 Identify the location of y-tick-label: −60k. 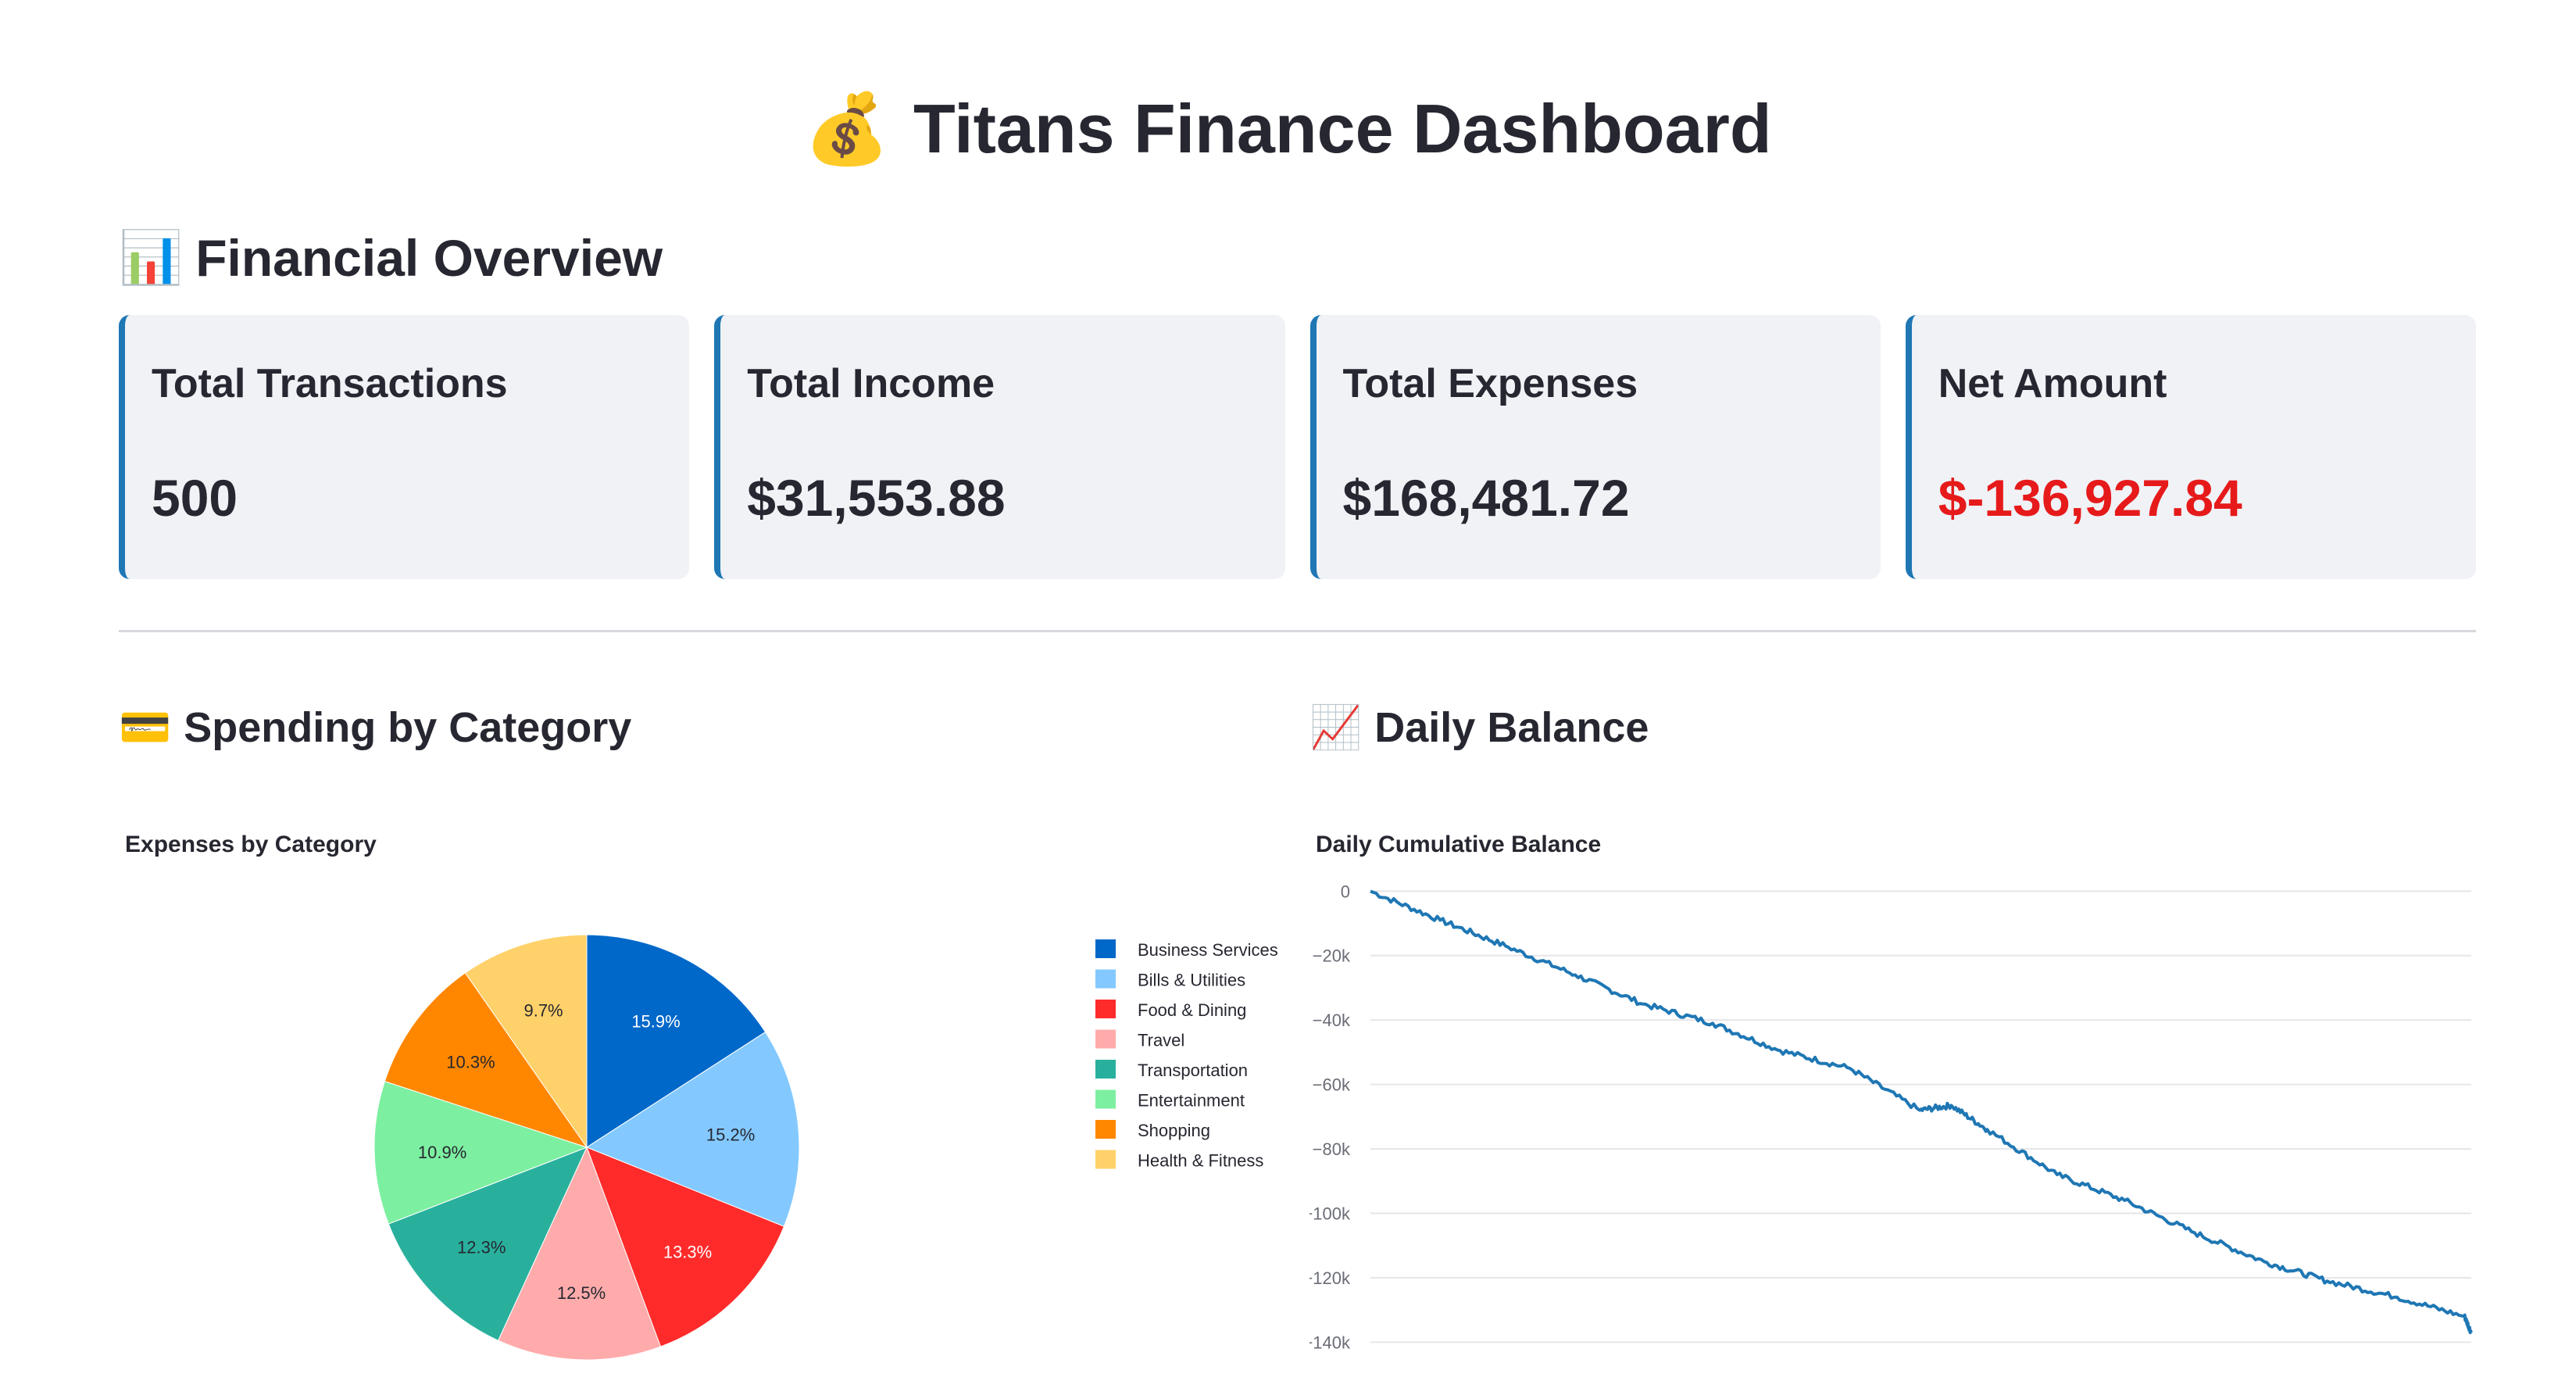
(1332, 1085).